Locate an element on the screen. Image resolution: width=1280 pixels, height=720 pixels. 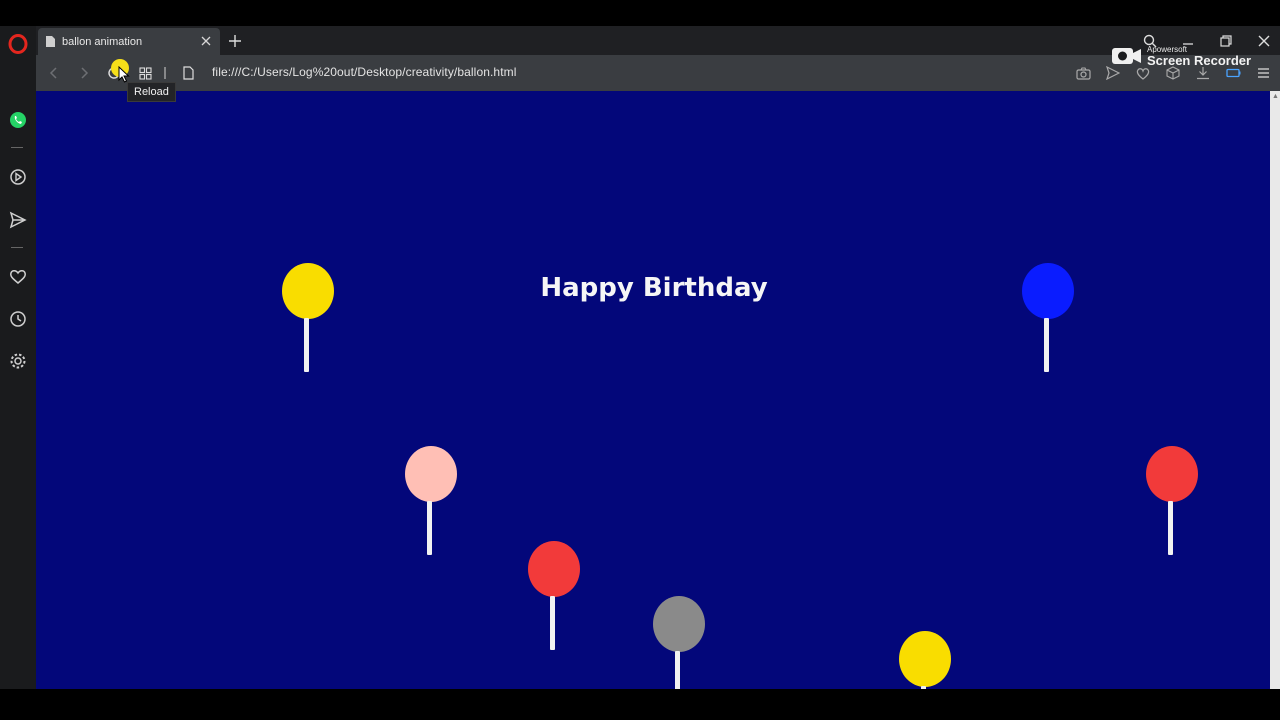
page-headline: Happy Birthday is located at coordinates (654, 288).